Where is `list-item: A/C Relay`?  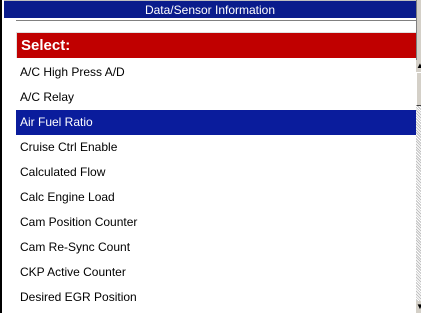
list-item: A/C Relay is located at coordinates (216, 97).